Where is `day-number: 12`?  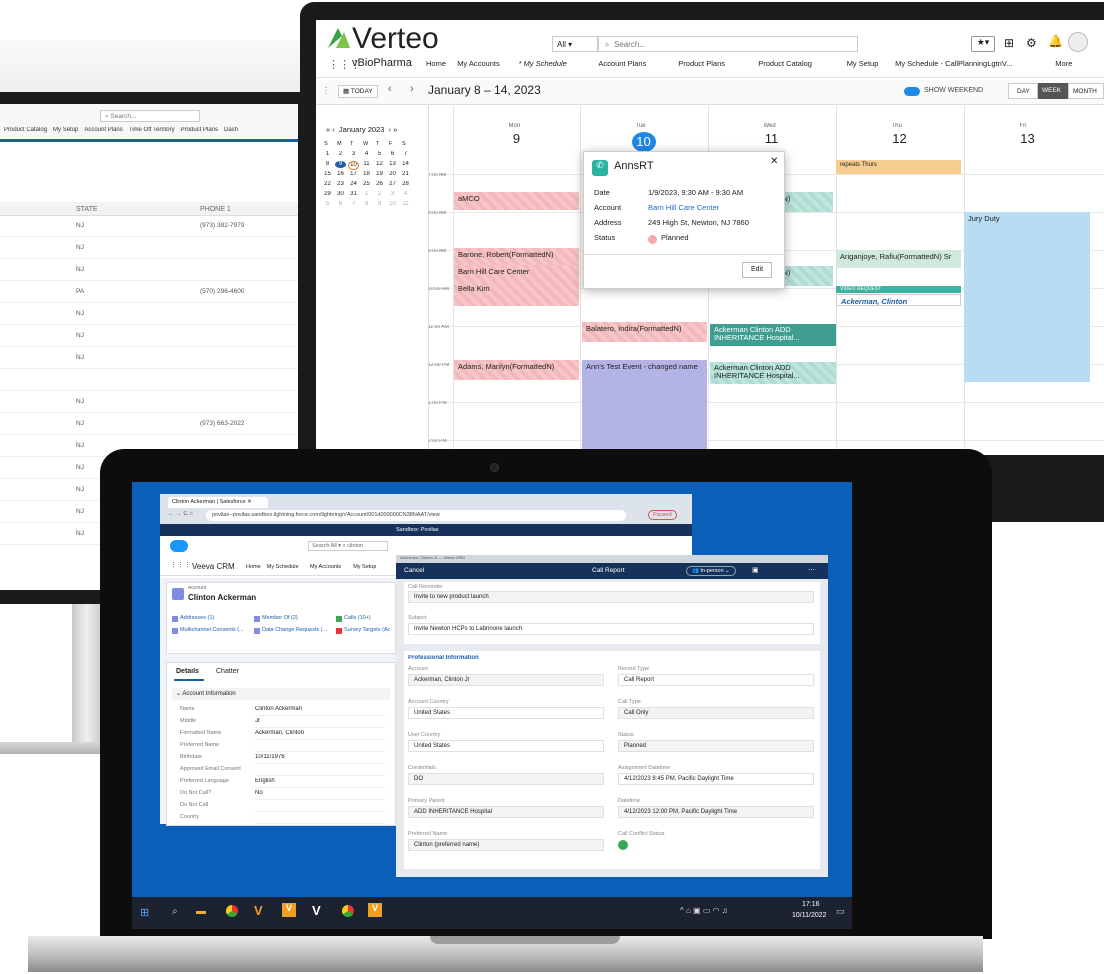 day-number: 12 is located at coordinates (900, 139).